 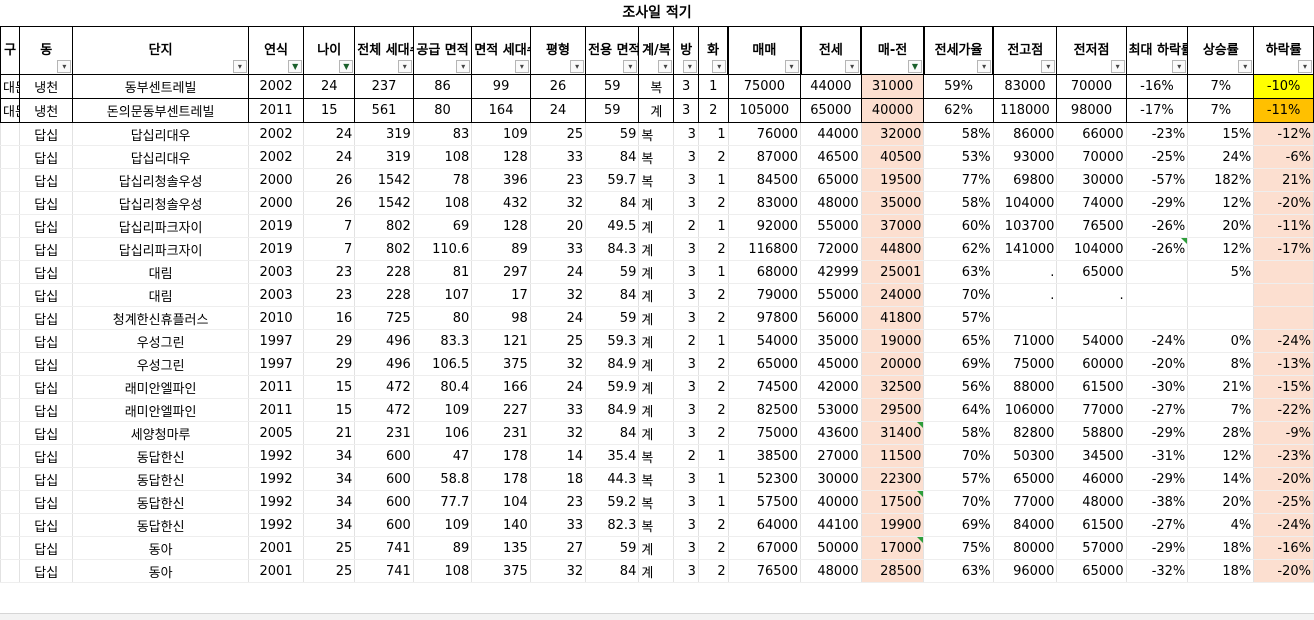 I want to click on cell: 대문, so click(x=10, y=86).